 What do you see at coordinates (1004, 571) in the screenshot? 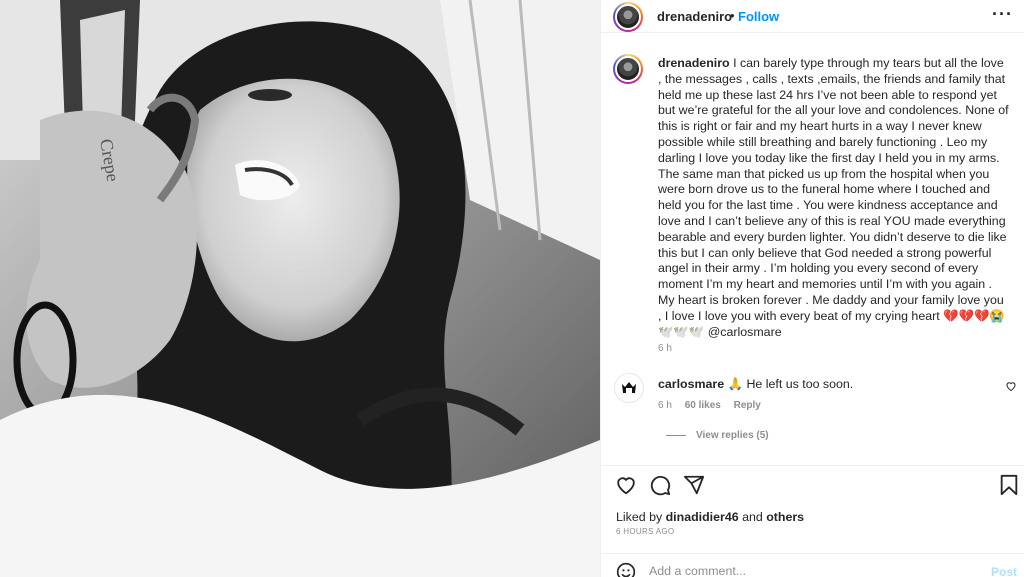
I see `post-comment-button: Post` at bounding box center [1004, 571].